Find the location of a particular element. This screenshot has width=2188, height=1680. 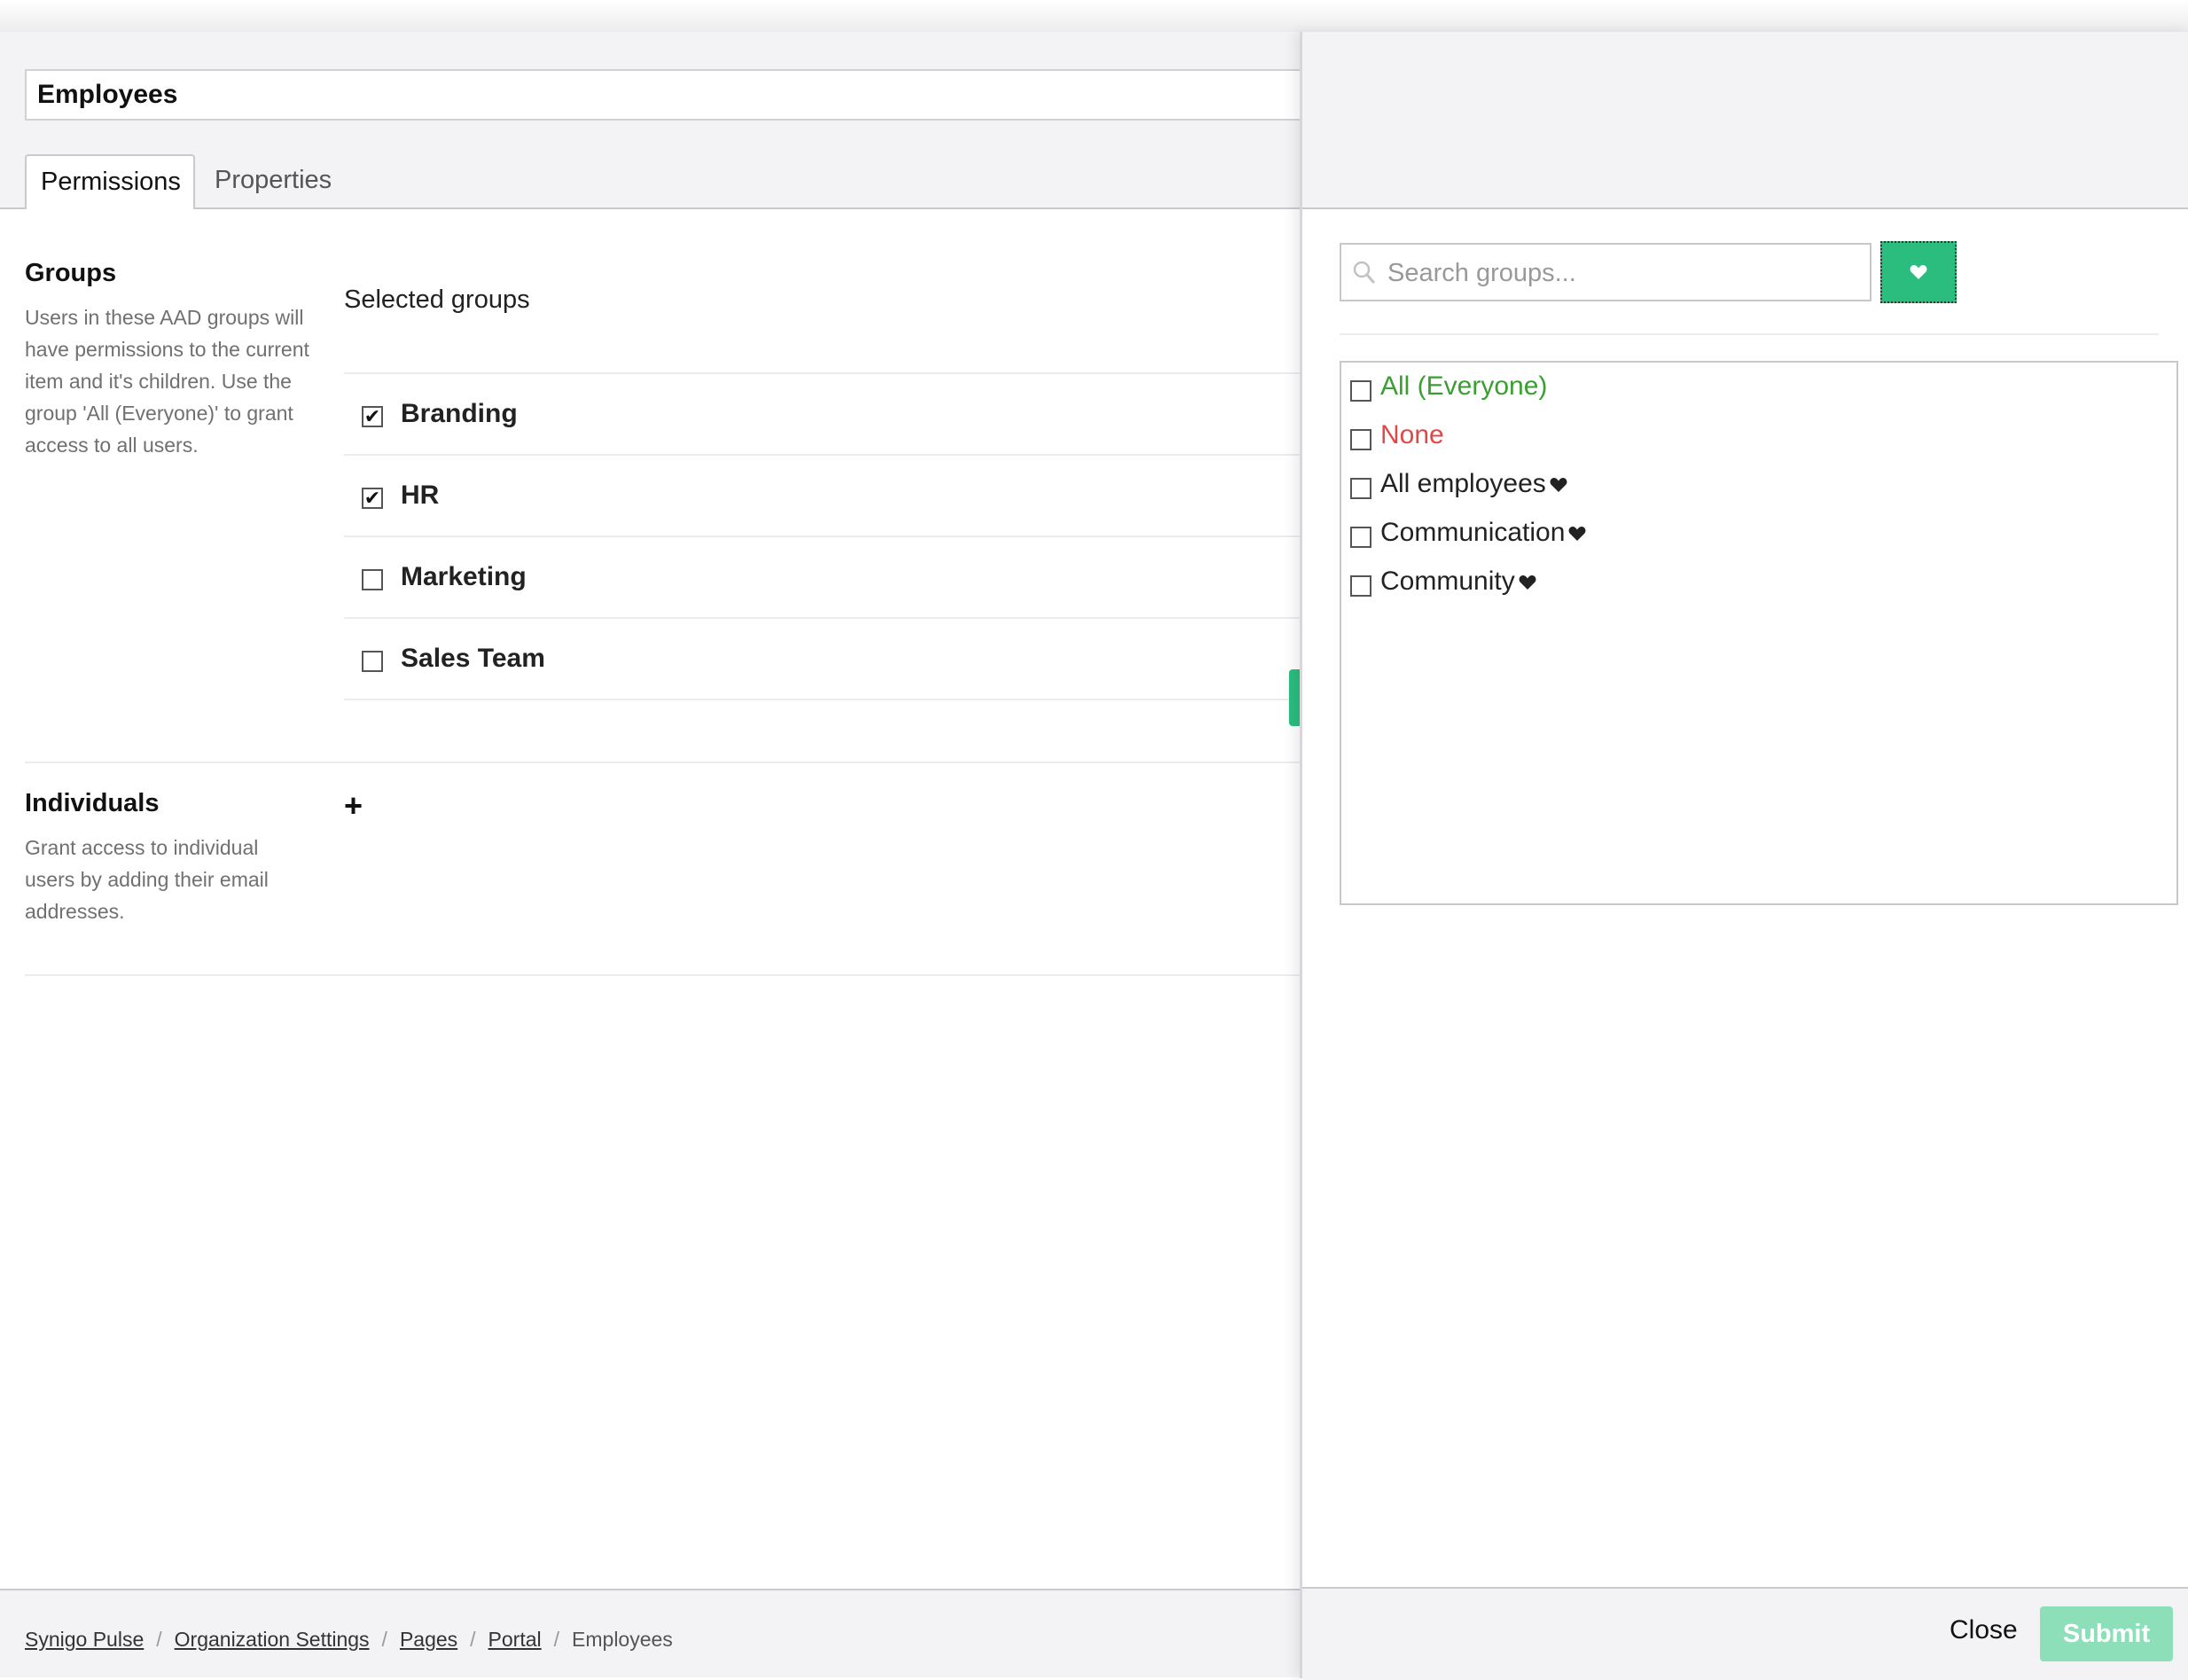

tab-permissions: Permissions is located at coordinates (110, 181).